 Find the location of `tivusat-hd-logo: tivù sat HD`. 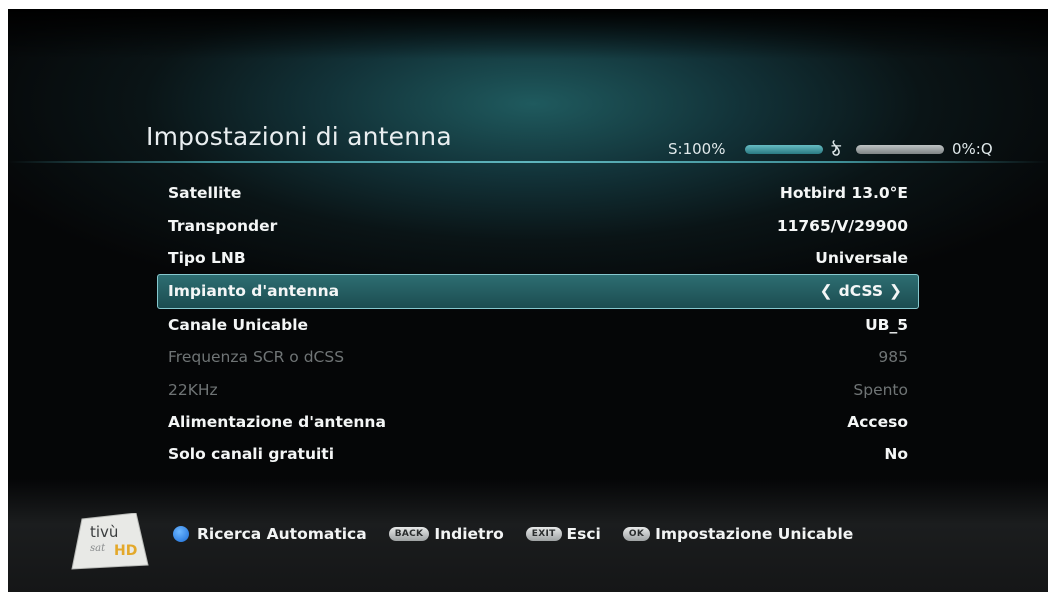

tivusat-hd-logo: tivù sat HD is located at coordinates (110, 541).